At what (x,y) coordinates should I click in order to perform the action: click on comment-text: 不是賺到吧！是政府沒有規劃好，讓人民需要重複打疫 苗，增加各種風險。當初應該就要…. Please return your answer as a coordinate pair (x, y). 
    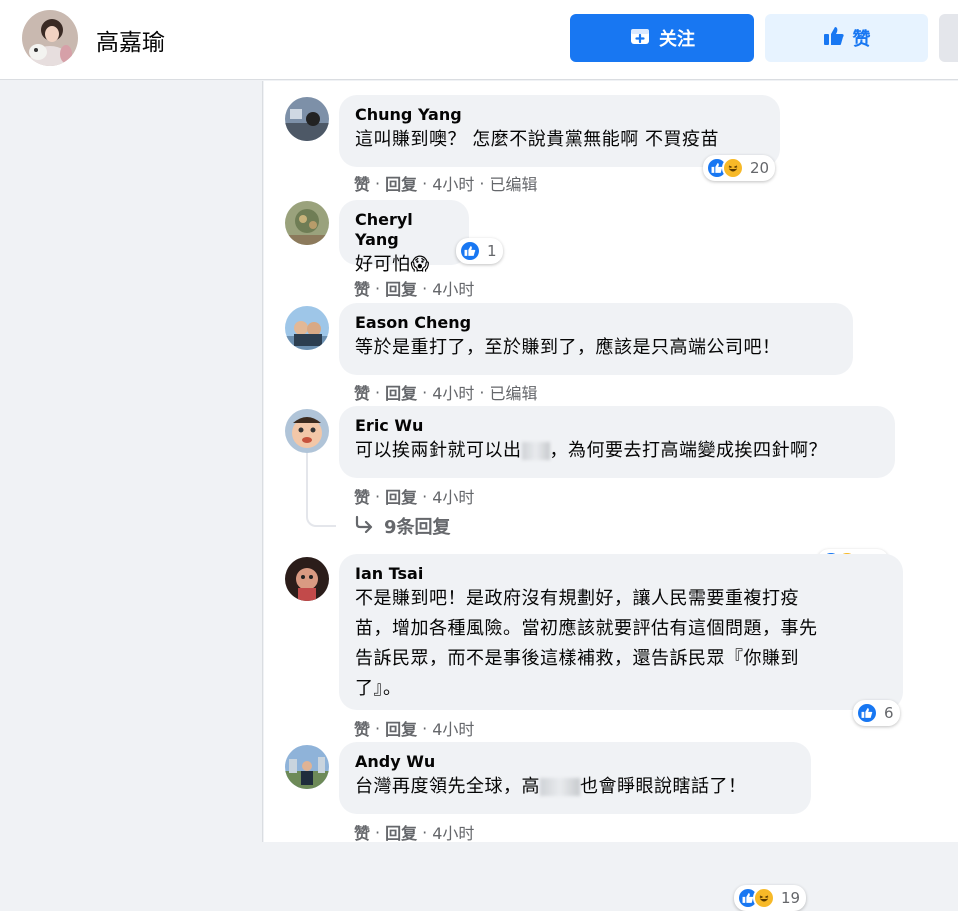
    Looking at the image, I should click on (586, 643).